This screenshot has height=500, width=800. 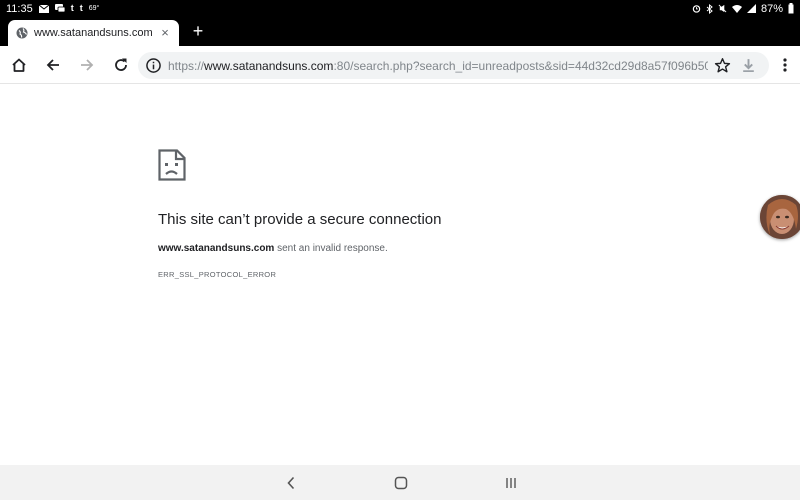 I want to click on nav-home-button, so click(x=401, y=483).